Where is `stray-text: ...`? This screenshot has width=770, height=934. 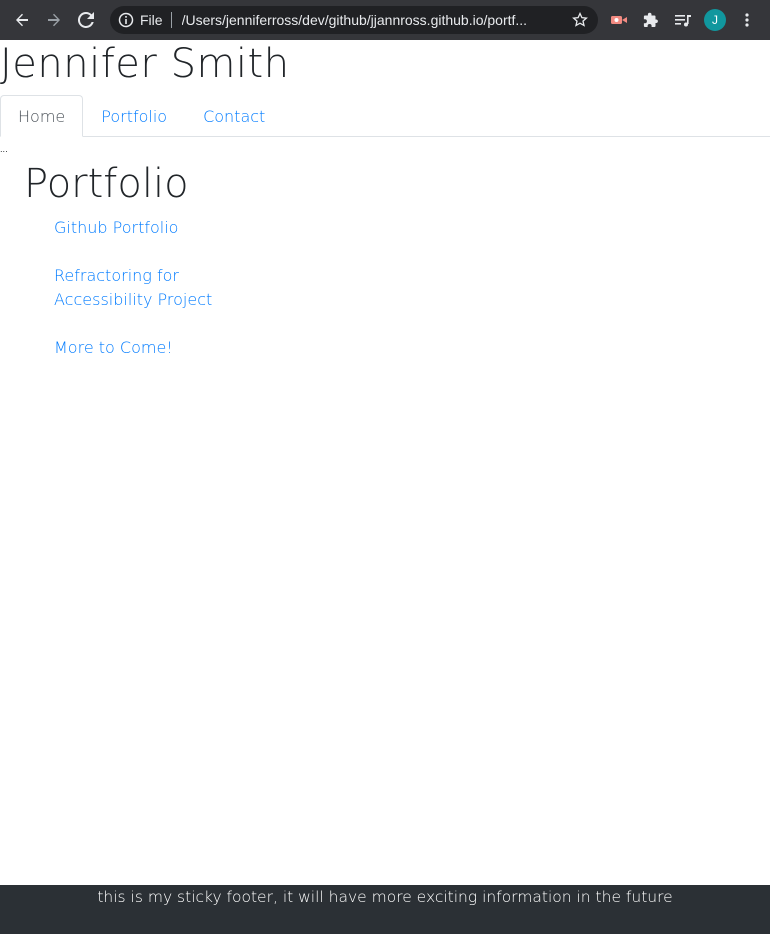
stray-text: ... is located at coordinates (4, 149).